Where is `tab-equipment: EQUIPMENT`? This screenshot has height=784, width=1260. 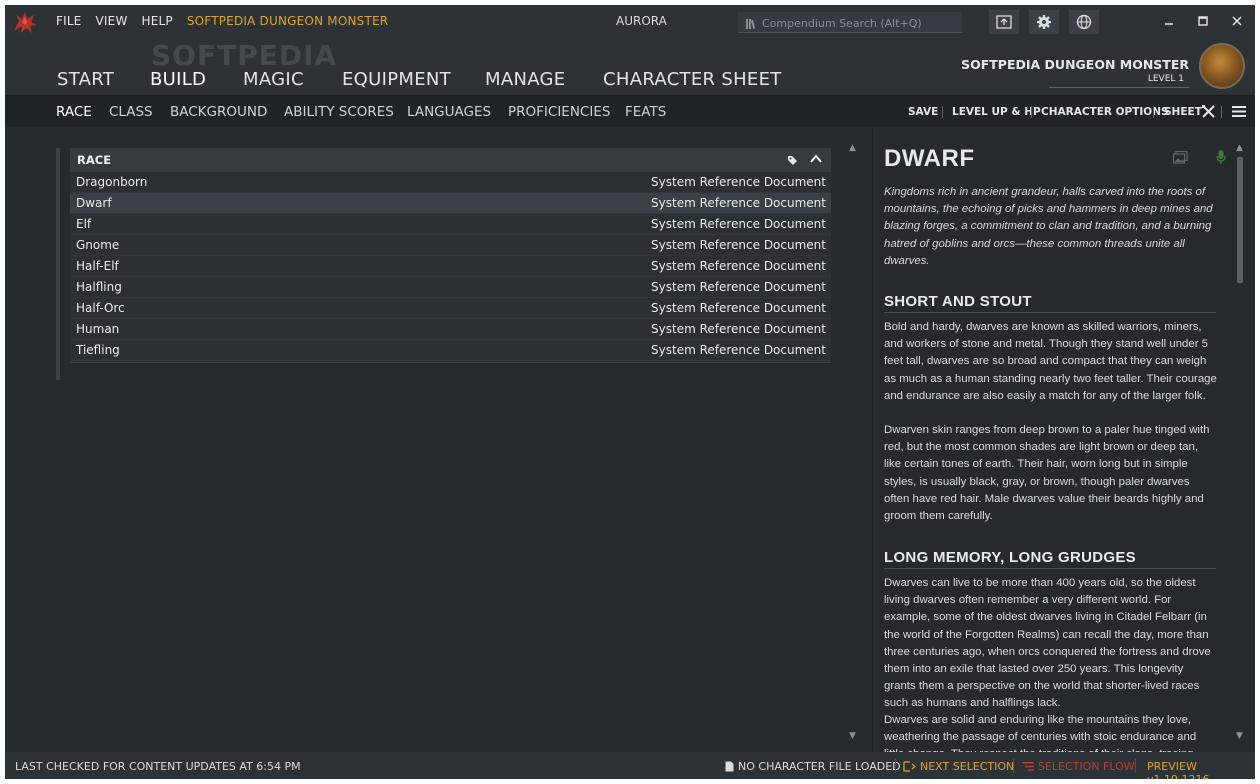 tab-equipment: EQUIPMENT is located at coordinates (396, 79).